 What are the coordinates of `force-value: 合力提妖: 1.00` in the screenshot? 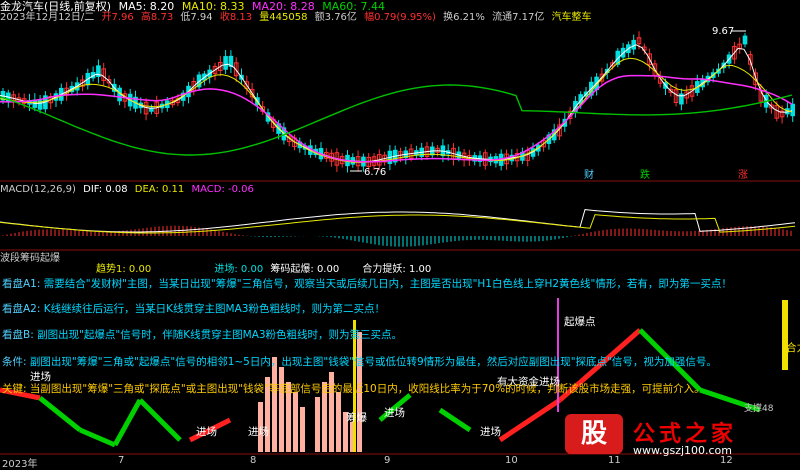 It's located at (397, 269).